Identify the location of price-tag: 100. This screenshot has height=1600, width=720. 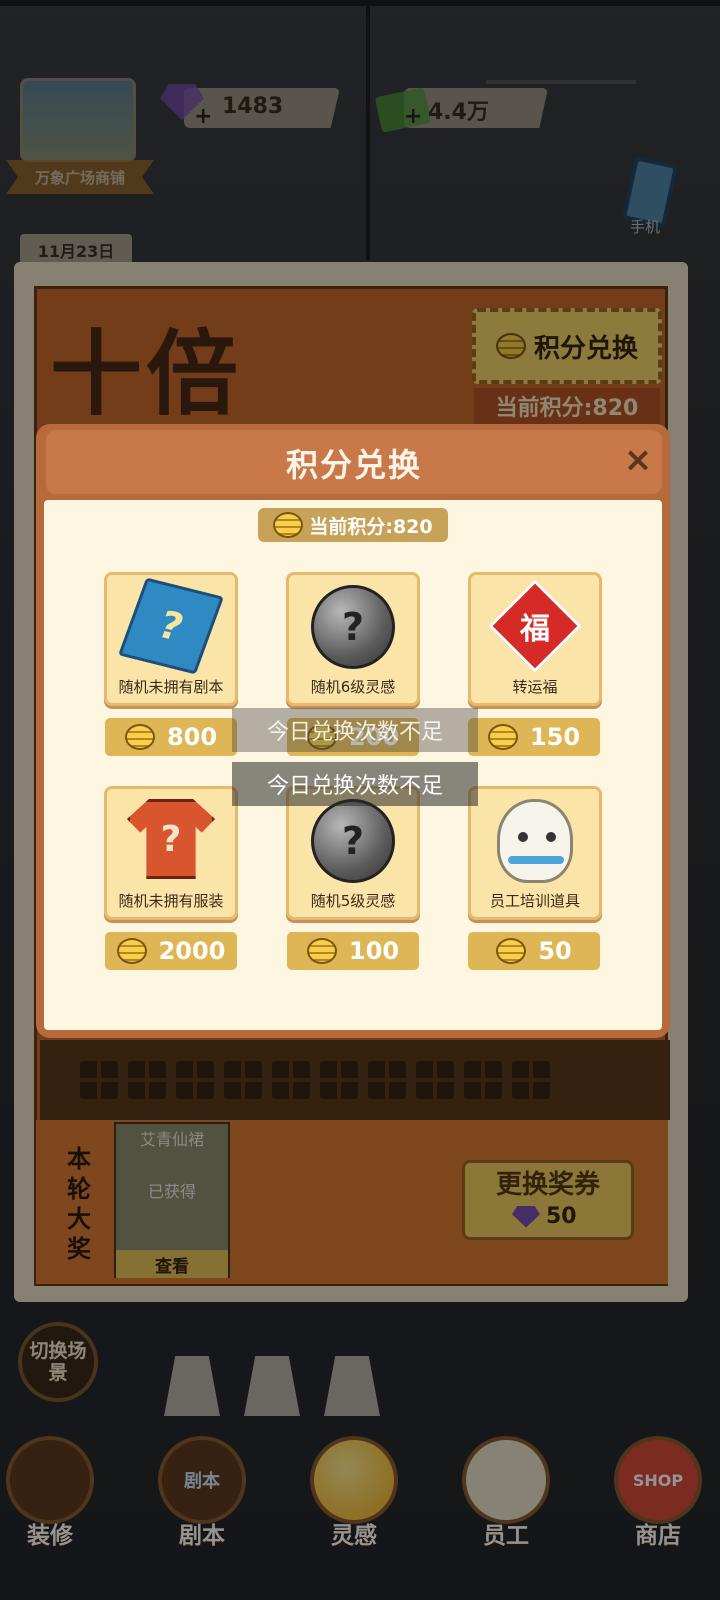
(353, 951).